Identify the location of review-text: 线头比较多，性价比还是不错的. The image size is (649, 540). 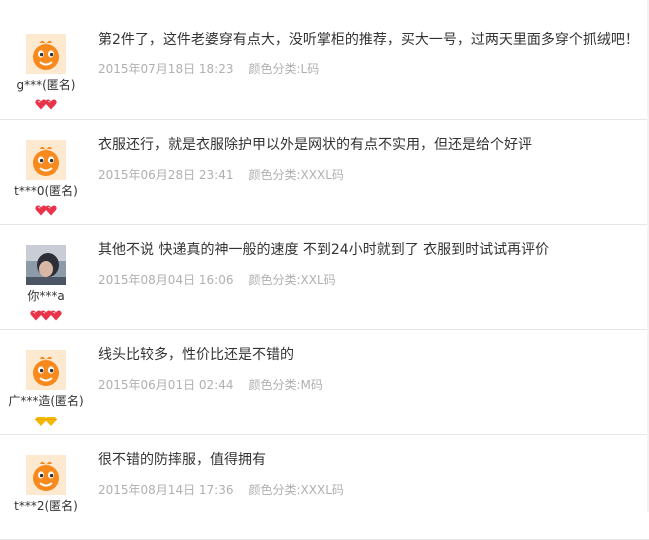
(196, 355).